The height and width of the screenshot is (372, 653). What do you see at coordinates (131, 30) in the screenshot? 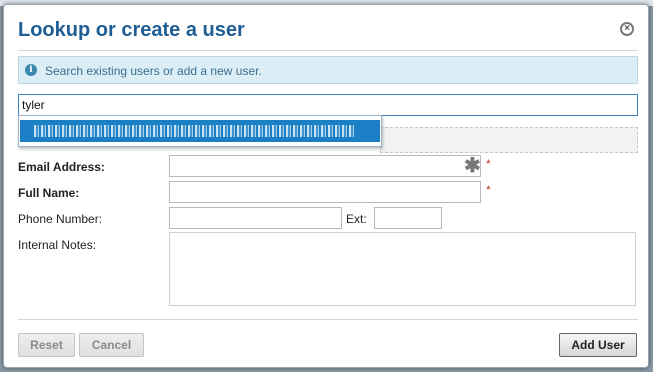
I see `dialog-title: Lookup or create a user` at bounding box center [131, 30].